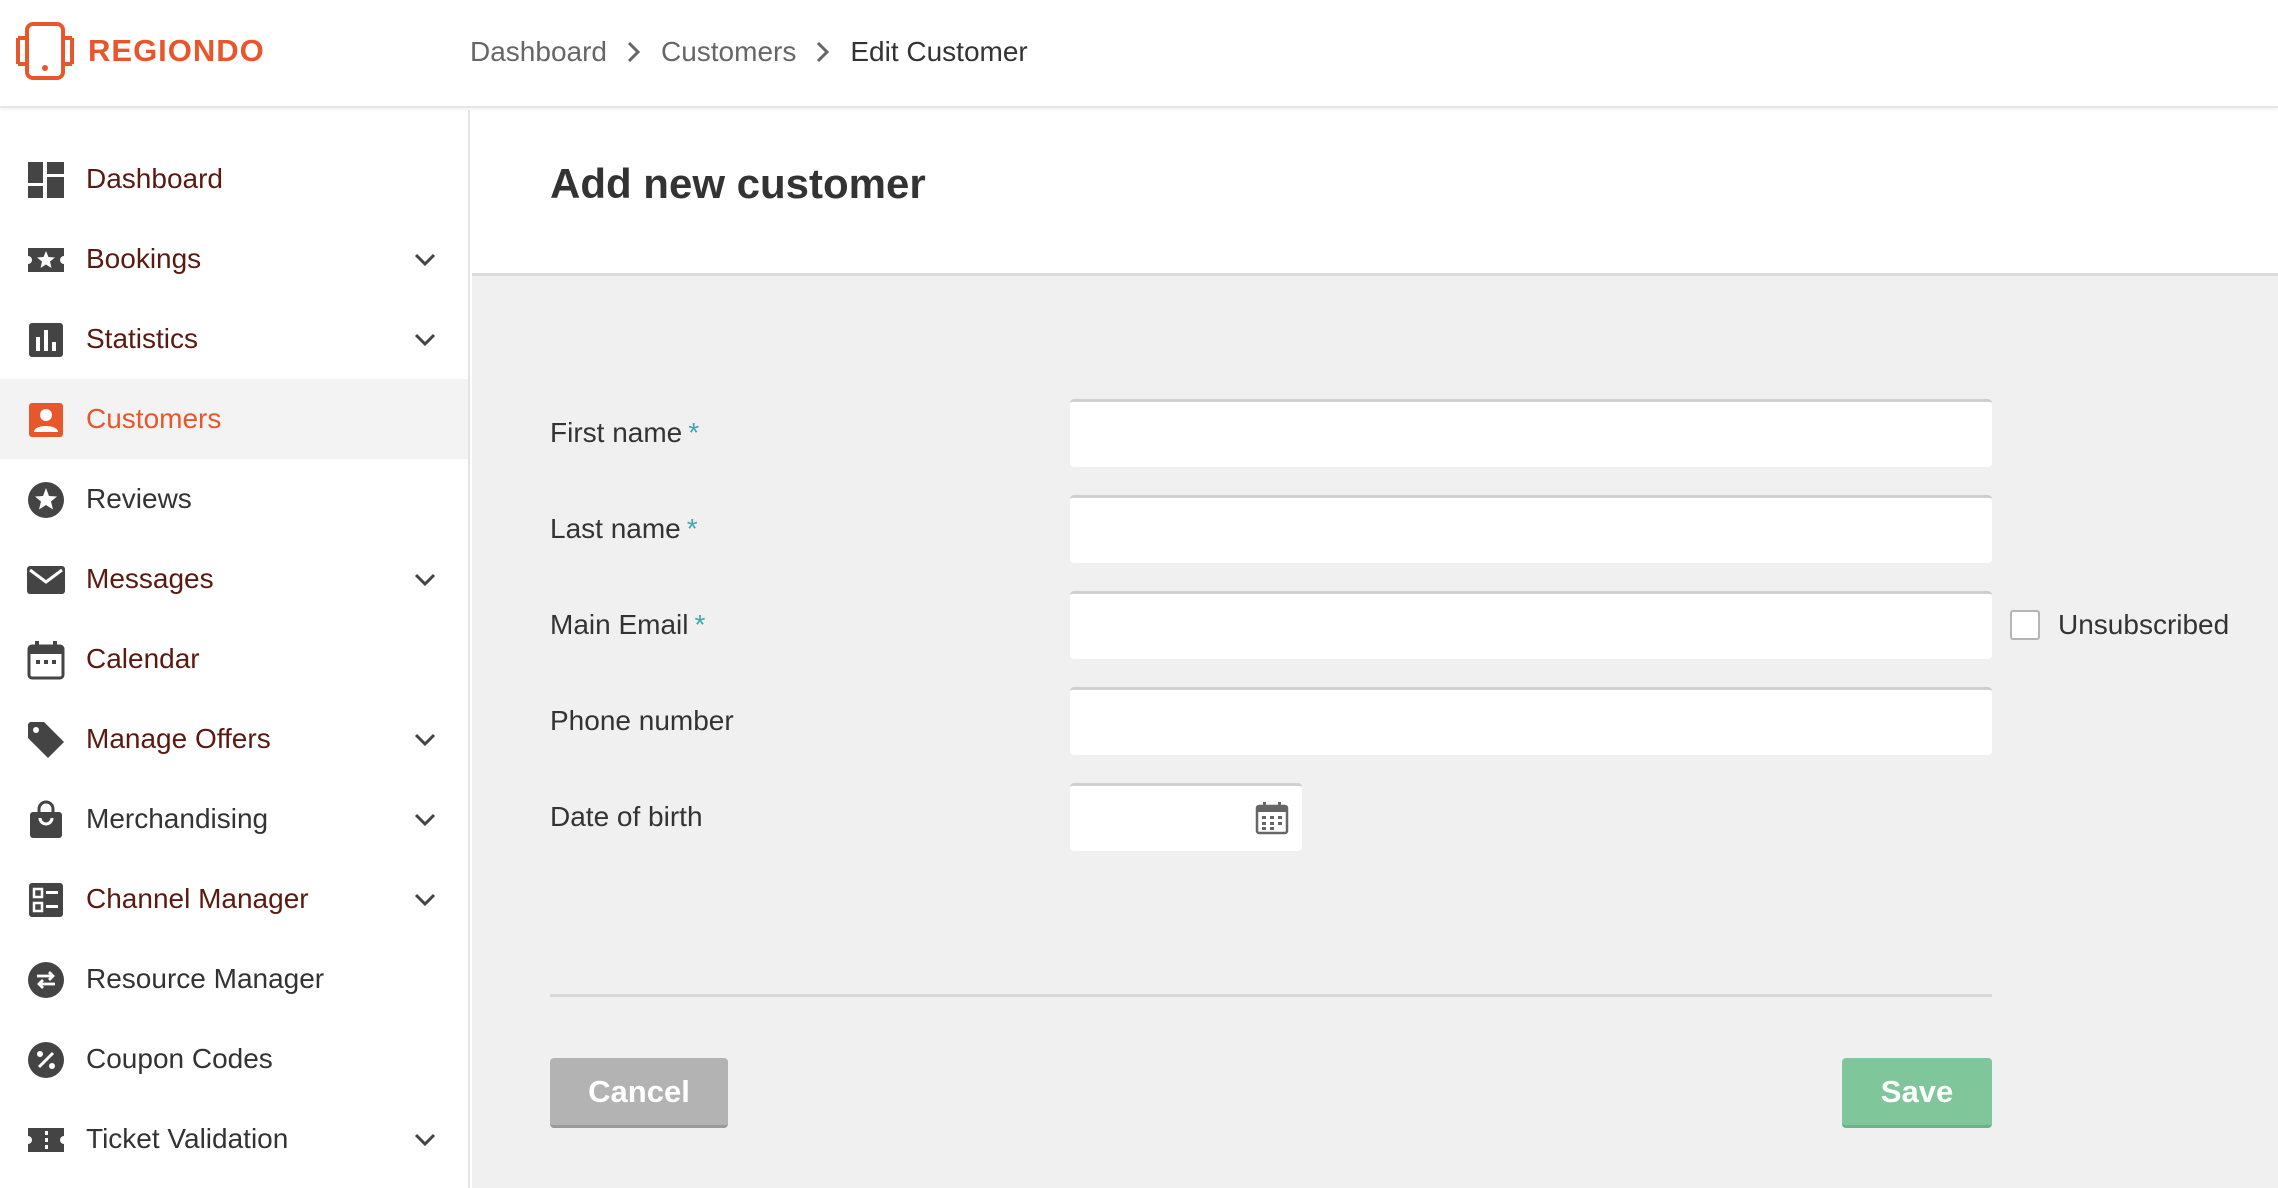  Describe the element at coordinates (46, 180) in the screenshot. I see `dashboard-icon` at that location.